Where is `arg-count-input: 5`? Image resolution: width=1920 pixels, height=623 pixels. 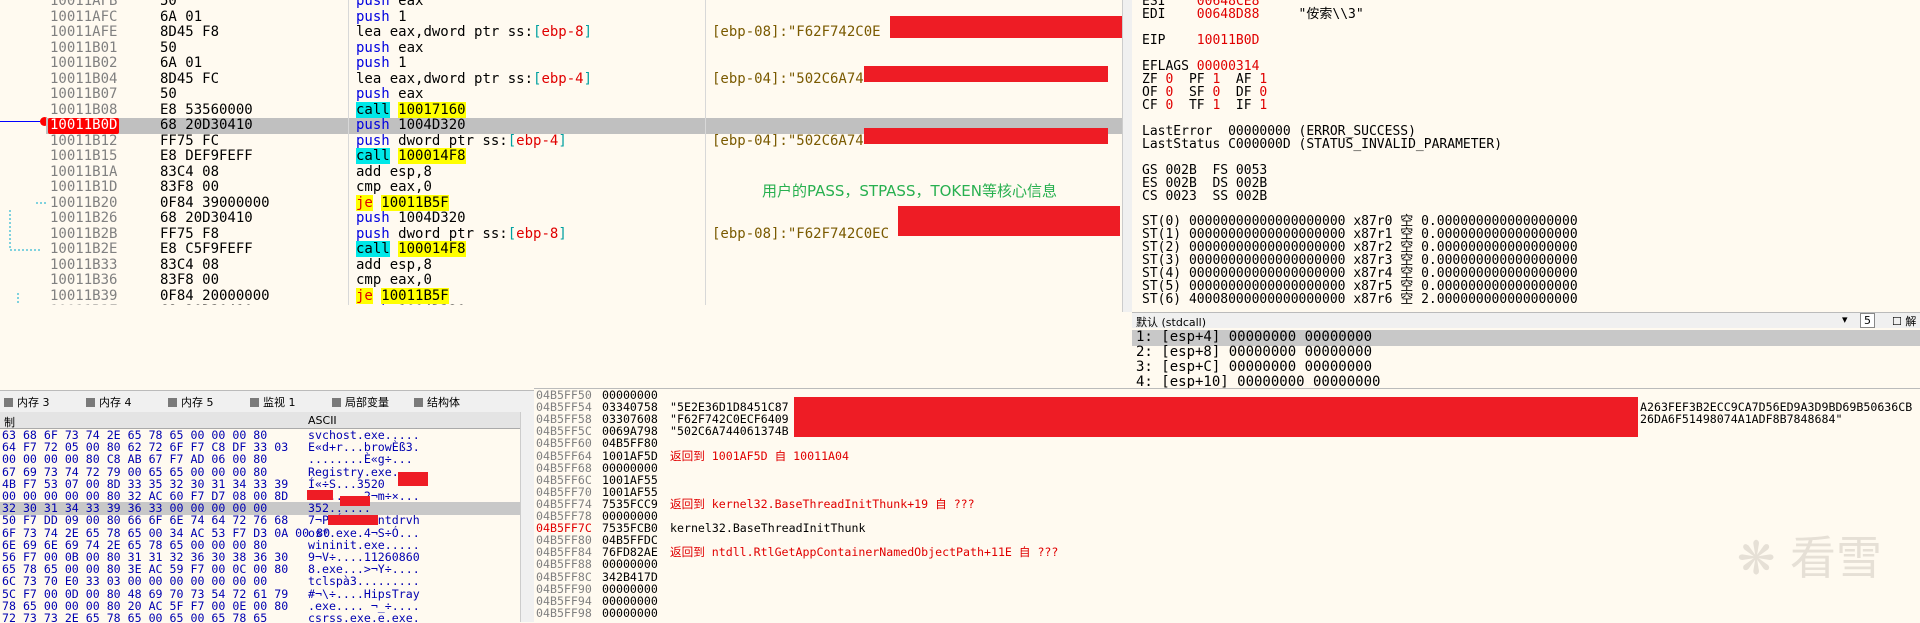
arg-count-input: 5 is located at coordinates (1867, 320).